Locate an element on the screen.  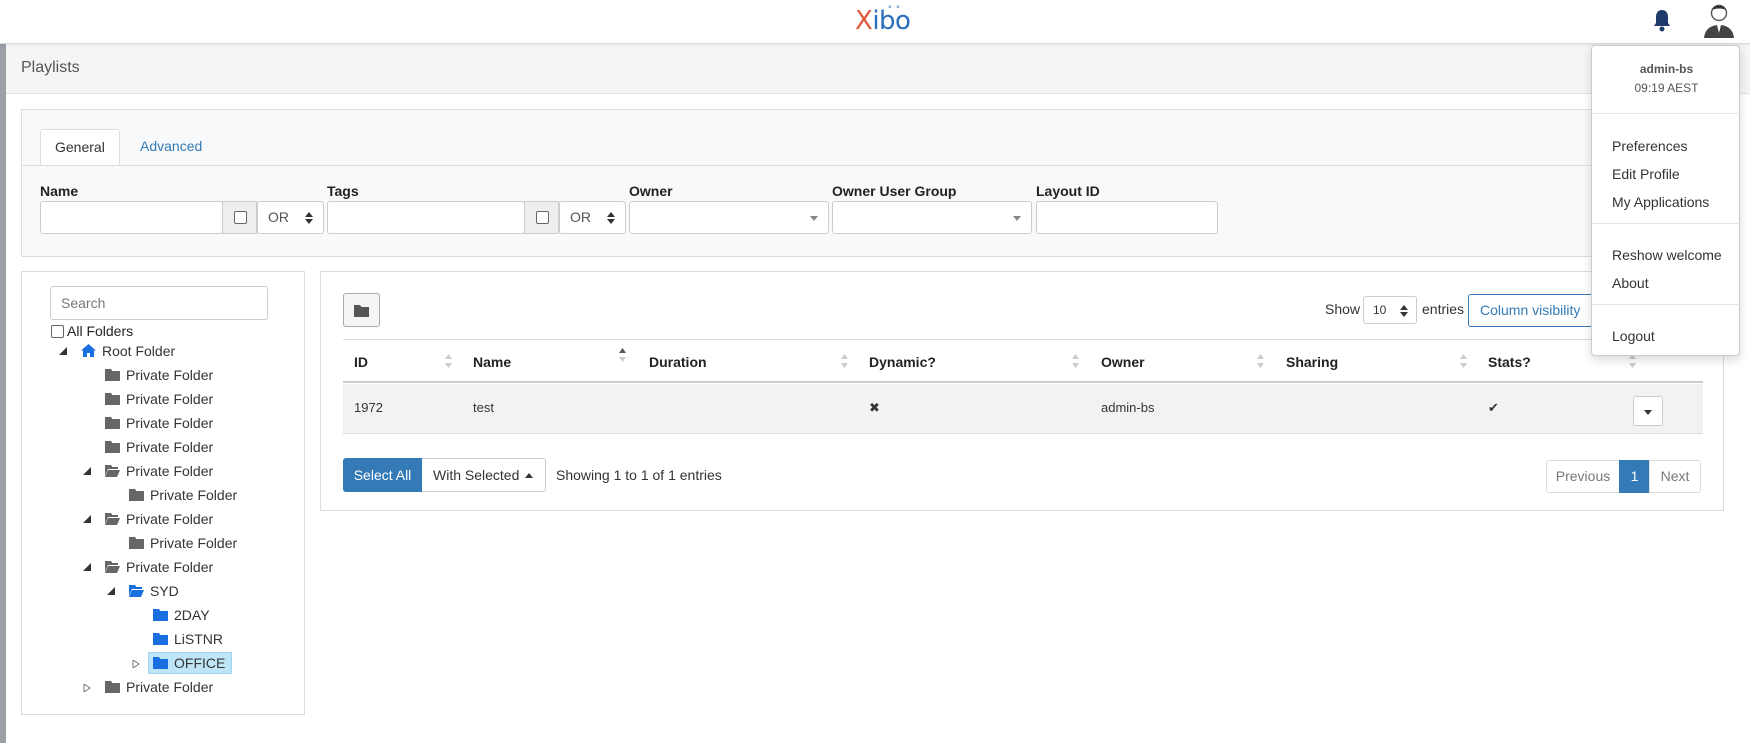
sort-icon is located at coordinates (1632, 361).